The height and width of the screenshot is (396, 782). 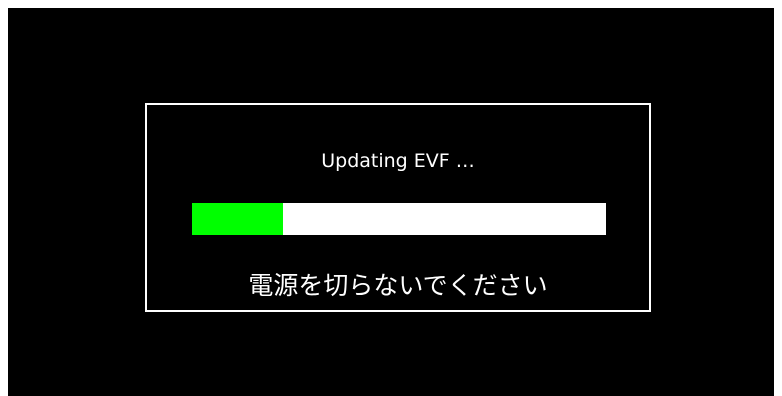 What do you see at coordinates (399, 219) in the screenshot?
I see `progress-bar` at bounding box center [399, 219].